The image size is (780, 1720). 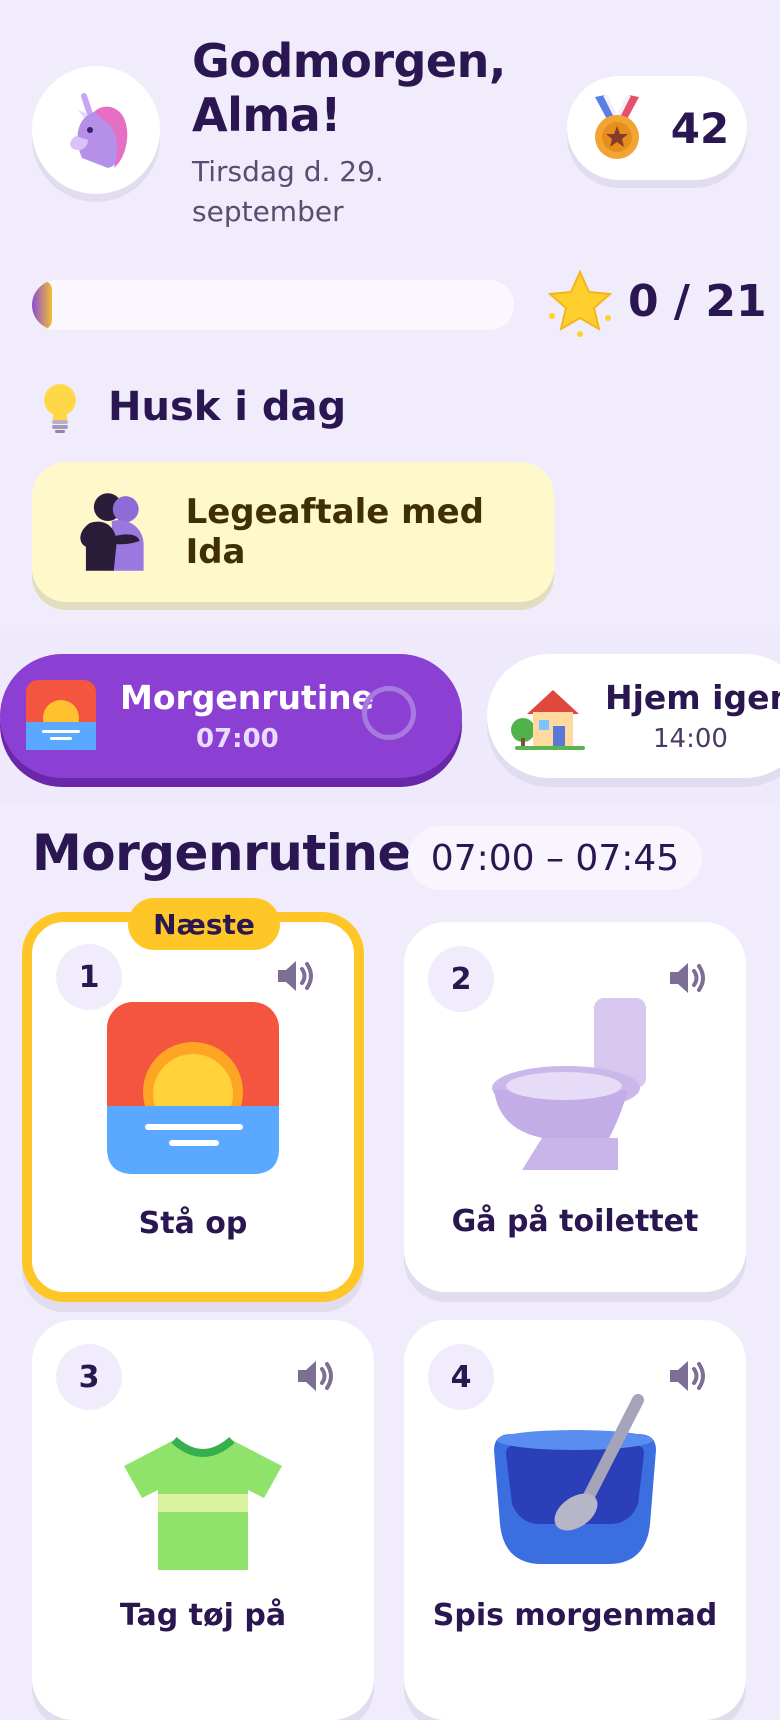 What do you see at coordinates (247, 697) in the screenshot?
I see `routine-title: Morgenrutine` at bounding box center [247, 697].